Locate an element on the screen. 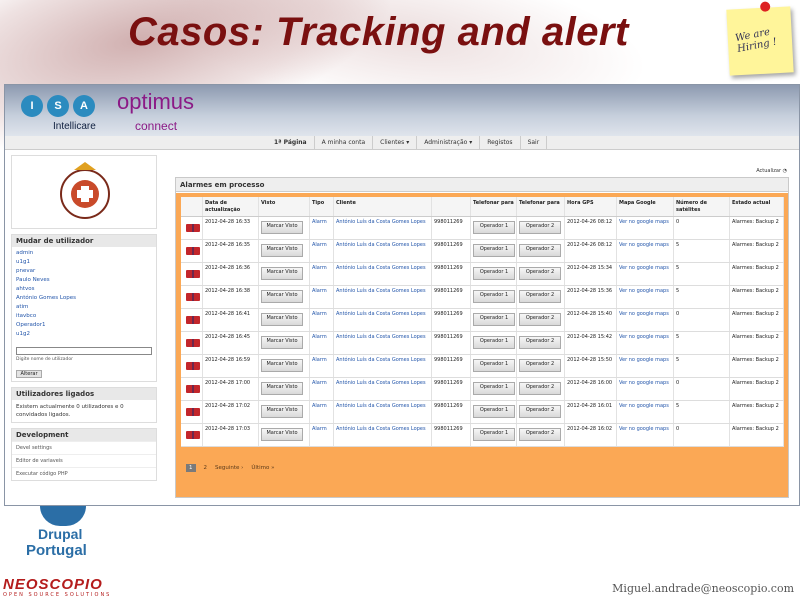 The width and height of the screenshot is (800, 600). user-link: atim is located at coordinates (84, 307).